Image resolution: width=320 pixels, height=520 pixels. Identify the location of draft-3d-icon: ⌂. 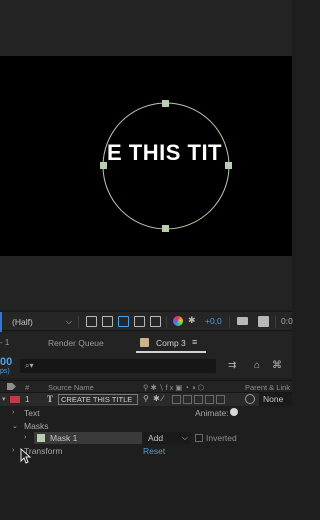
(260, 365).